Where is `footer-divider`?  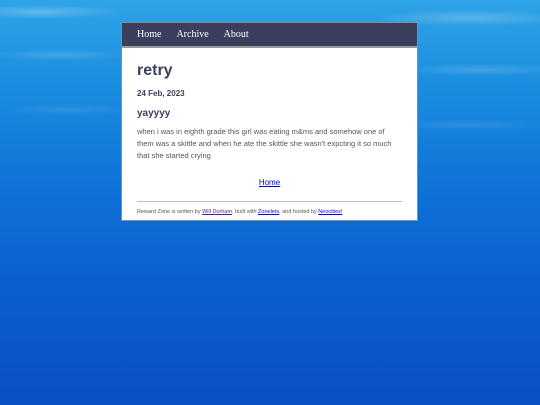 footer-divider is located at coordinates (269, 201).